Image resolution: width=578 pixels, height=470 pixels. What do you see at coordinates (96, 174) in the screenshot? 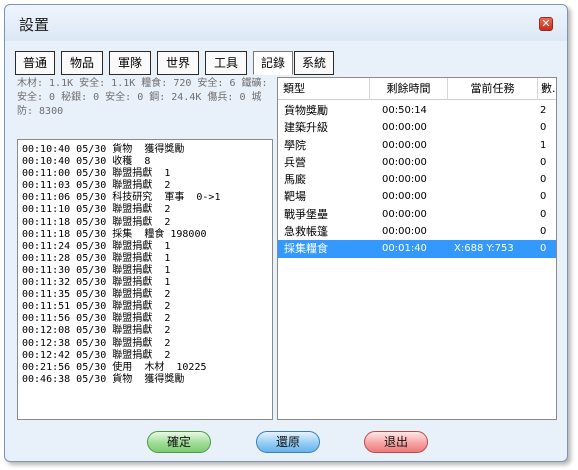
I see `log-entry: 00:11:00 05/30 聯盟捐獻 1` at bounding box center [96, 174].